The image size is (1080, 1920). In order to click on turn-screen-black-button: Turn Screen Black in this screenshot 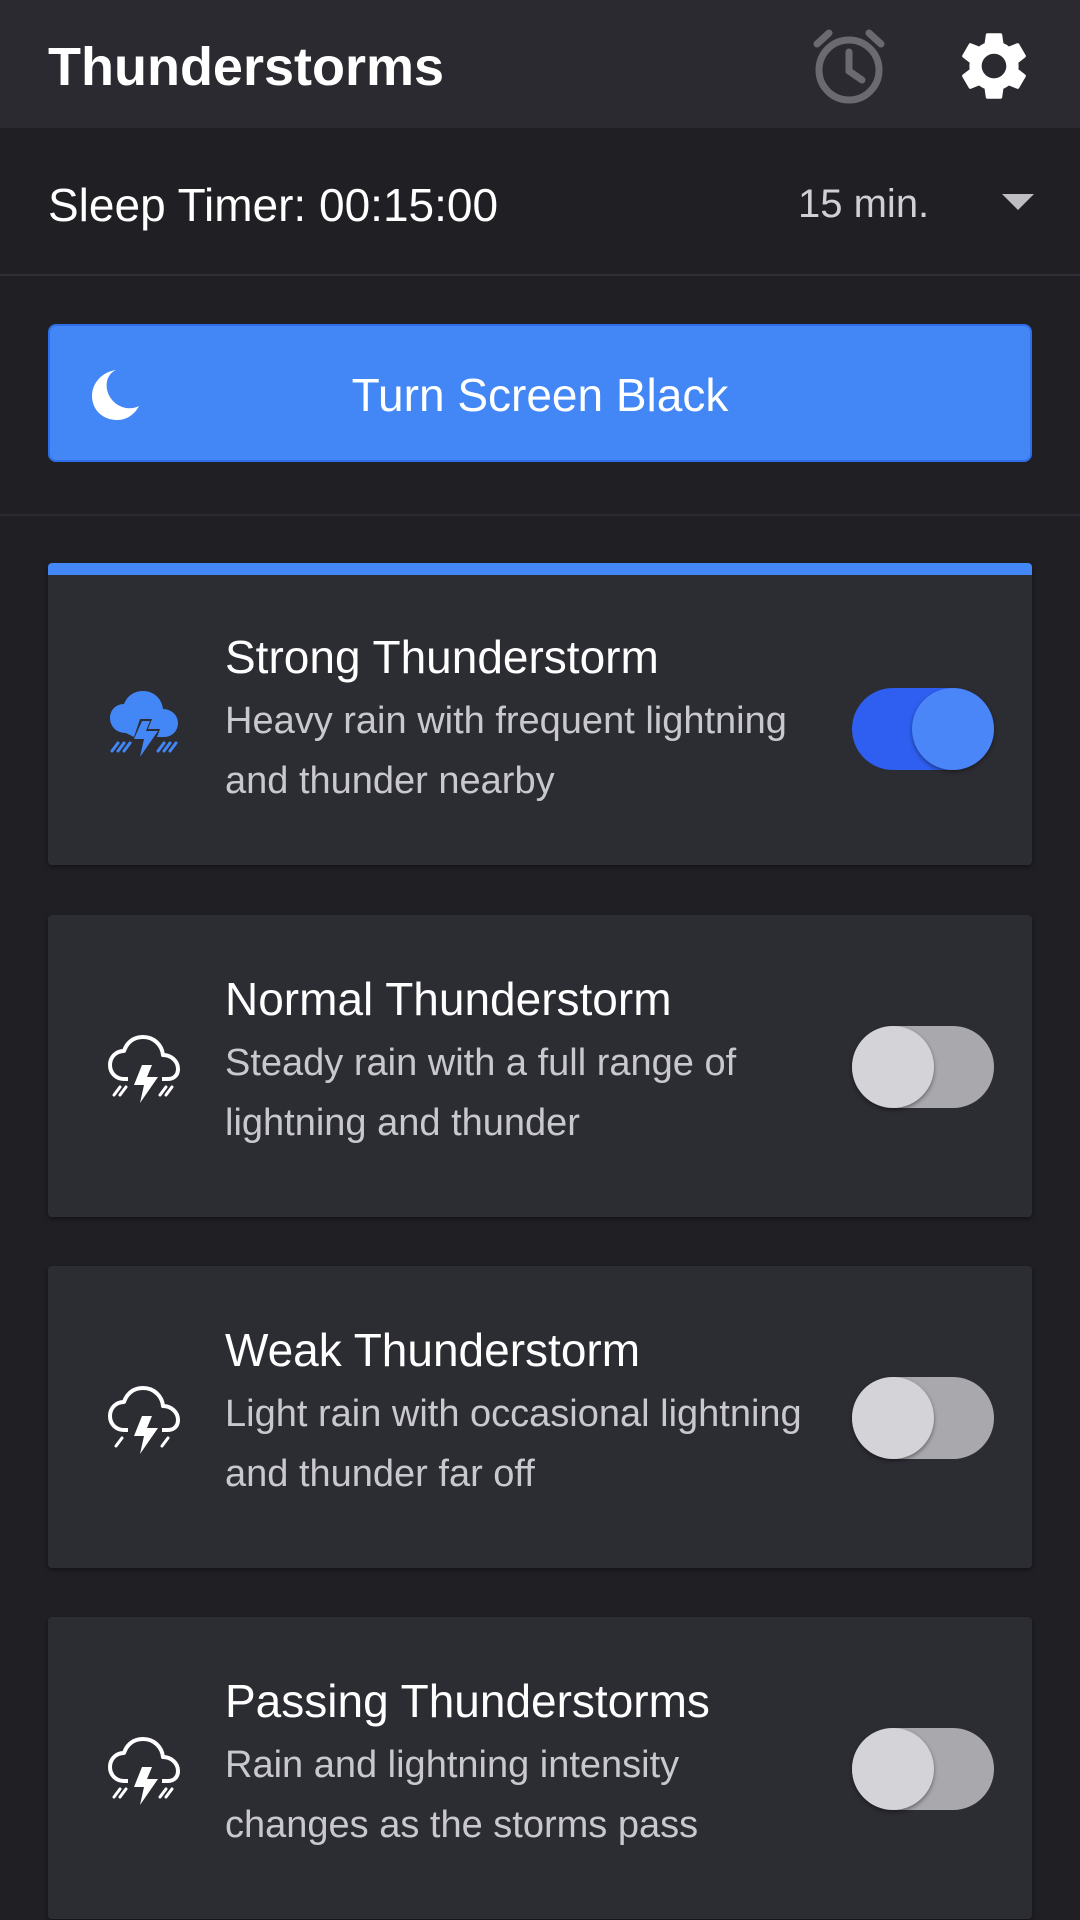, I will do `click(540, 393)`.